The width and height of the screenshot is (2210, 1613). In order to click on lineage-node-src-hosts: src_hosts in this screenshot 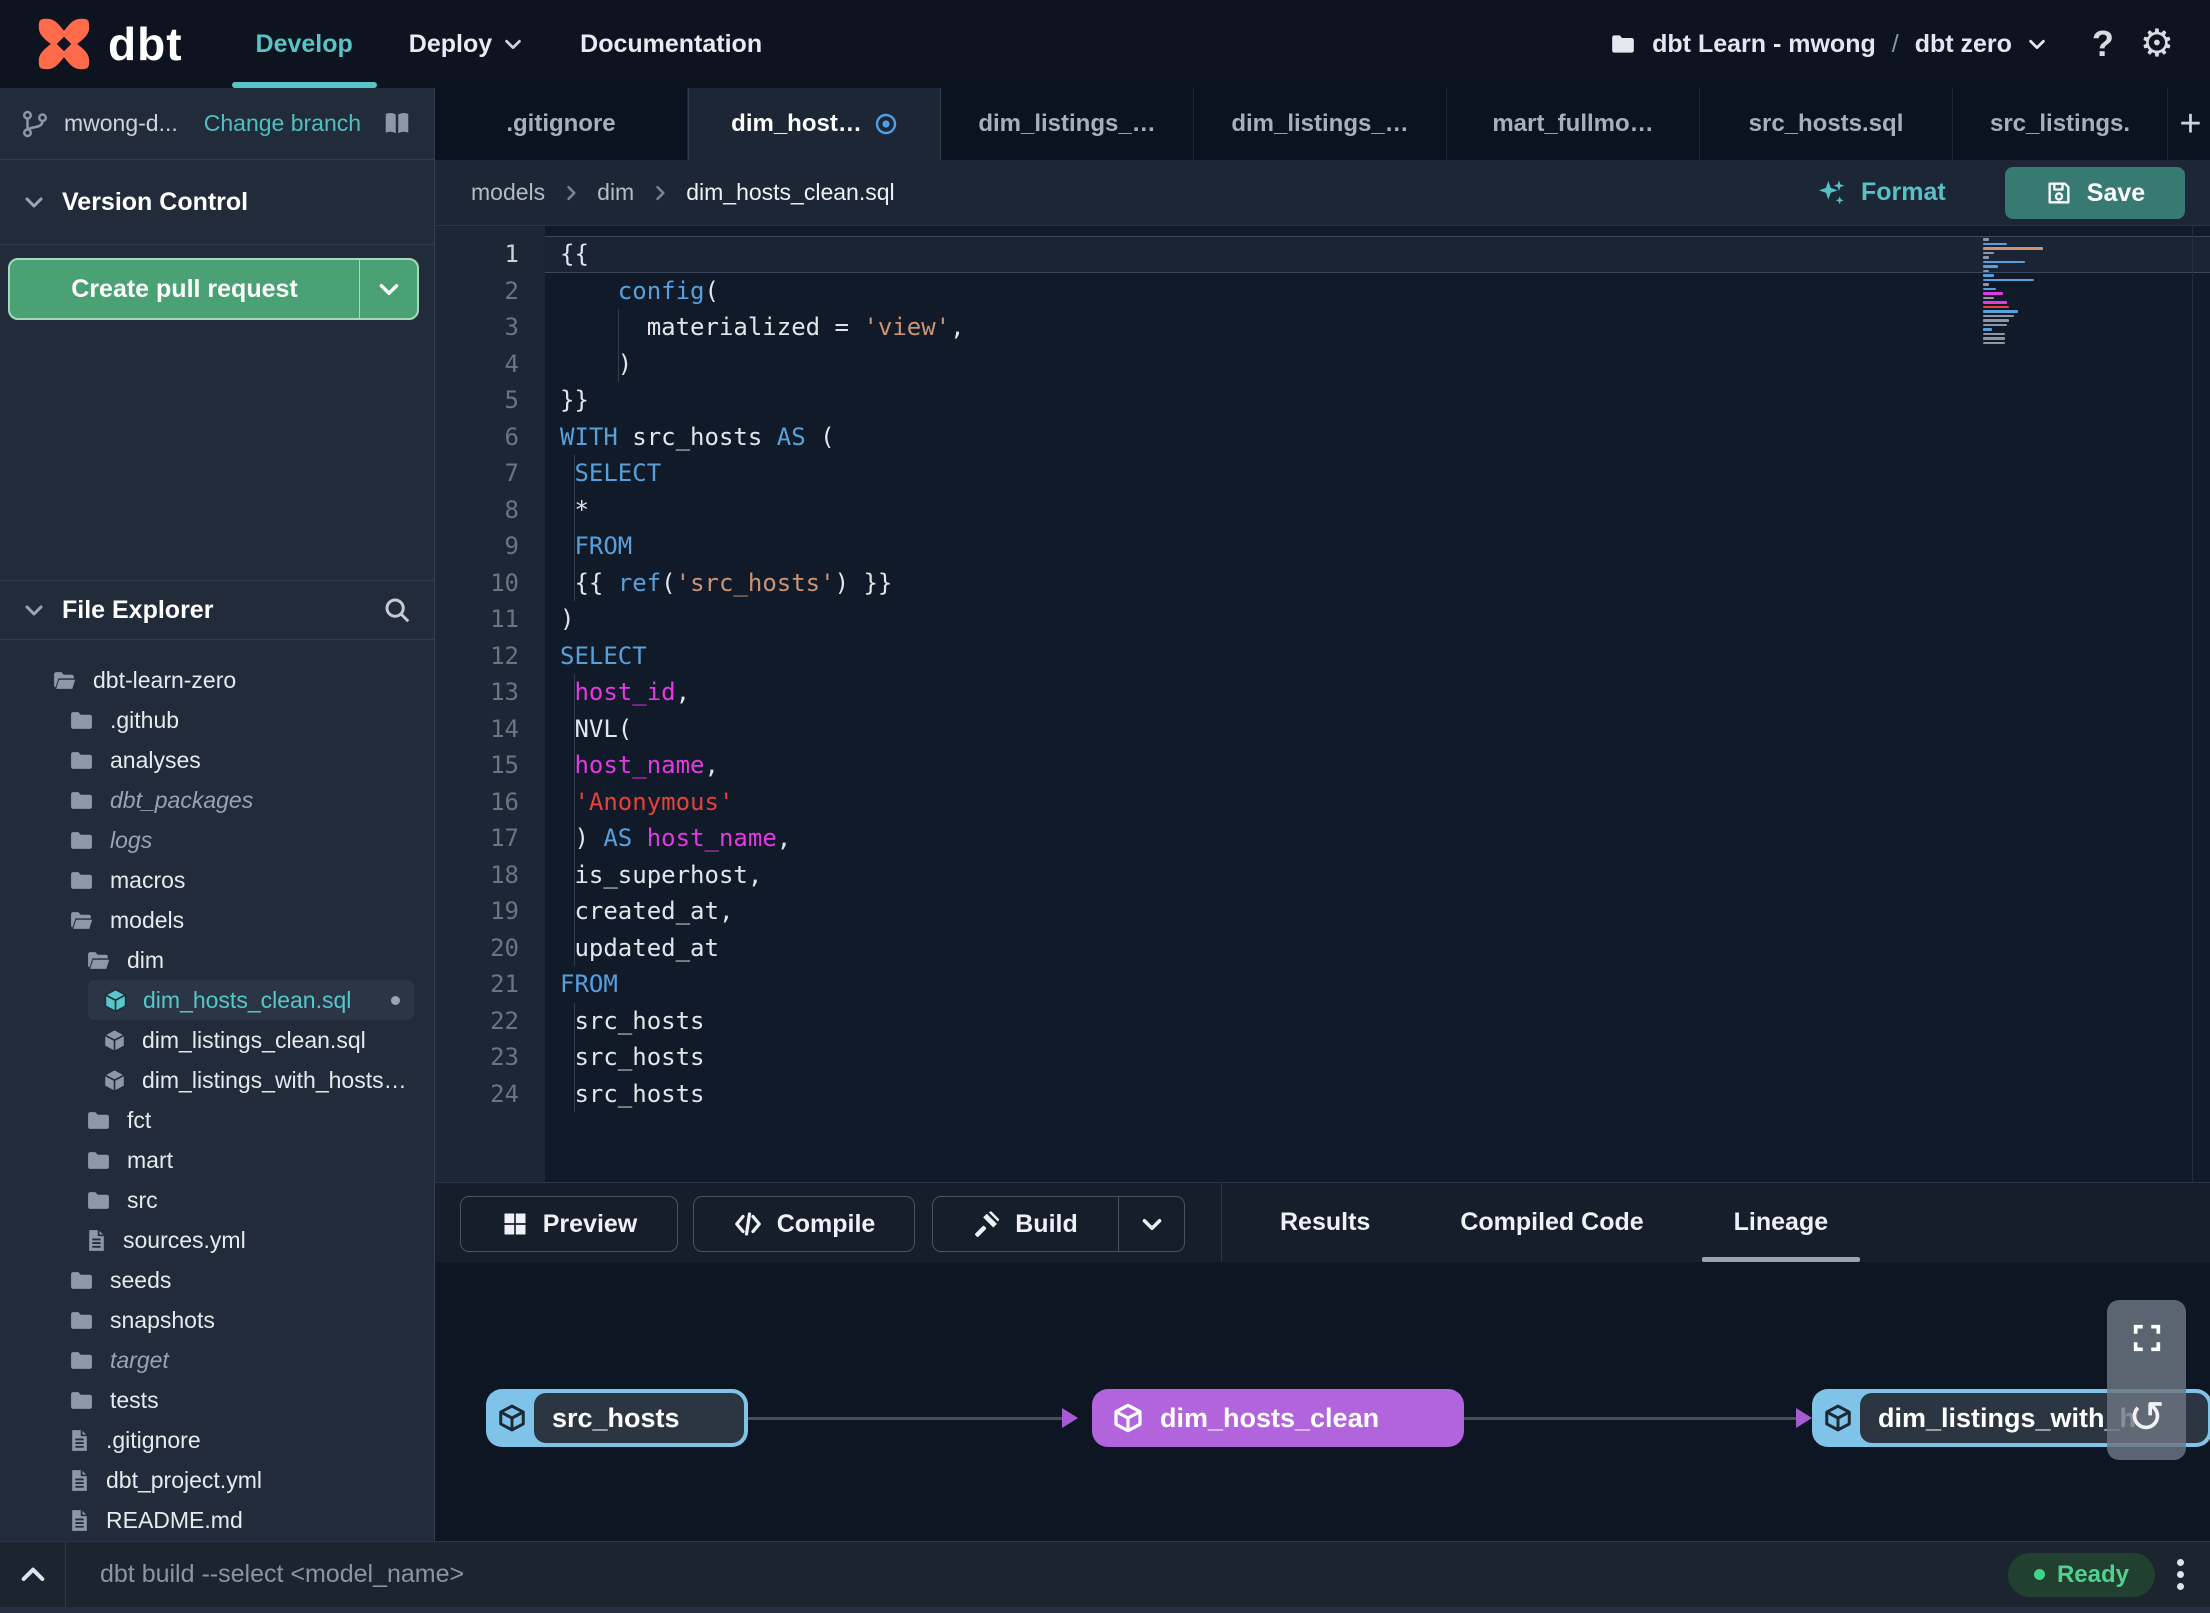, I will do `click(617, 1418)`.